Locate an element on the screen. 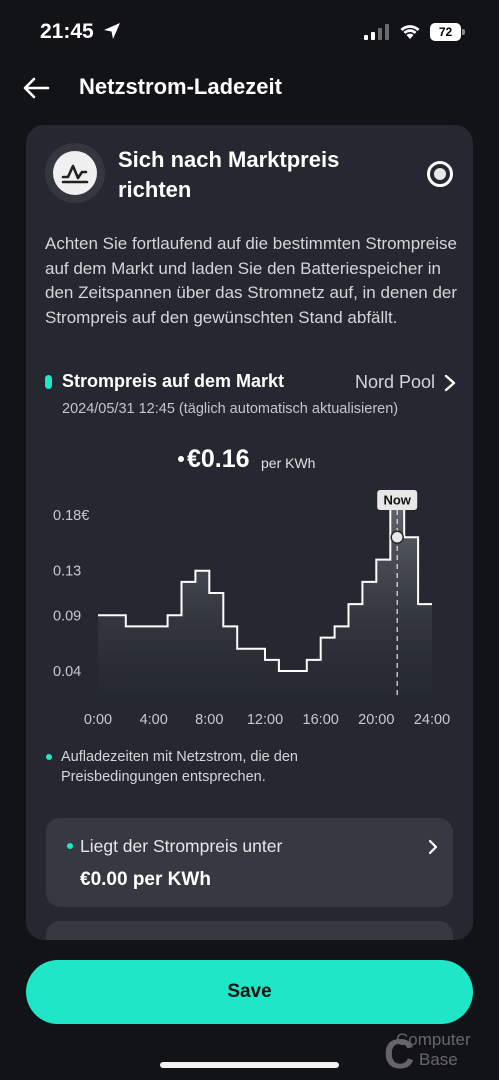  market-price-icon is located at coordinates (75, 174).